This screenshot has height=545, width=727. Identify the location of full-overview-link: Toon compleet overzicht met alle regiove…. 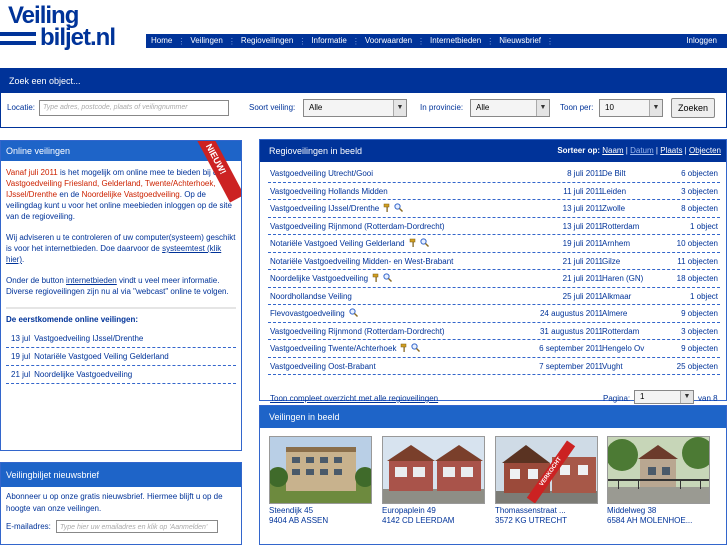
(354, 398).